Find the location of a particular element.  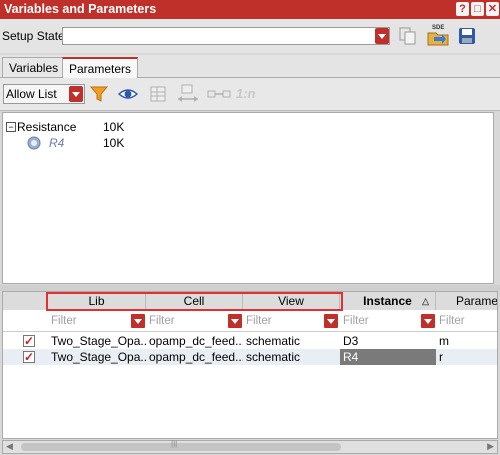

close-icon: ✕ is located at coordinates (492, 9).